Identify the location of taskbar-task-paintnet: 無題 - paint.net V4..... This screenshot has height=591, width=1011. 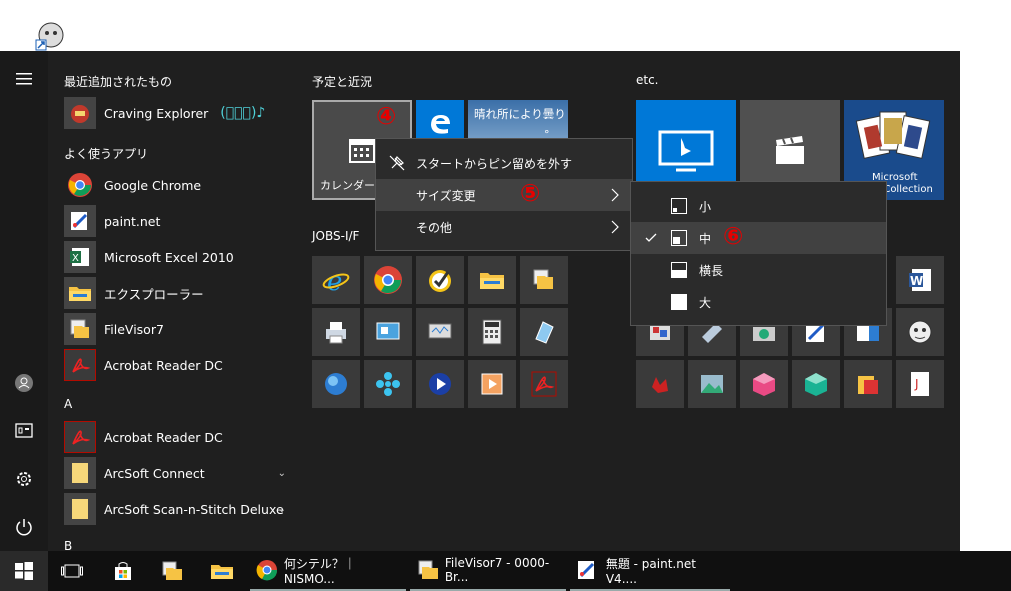
(650, 571).